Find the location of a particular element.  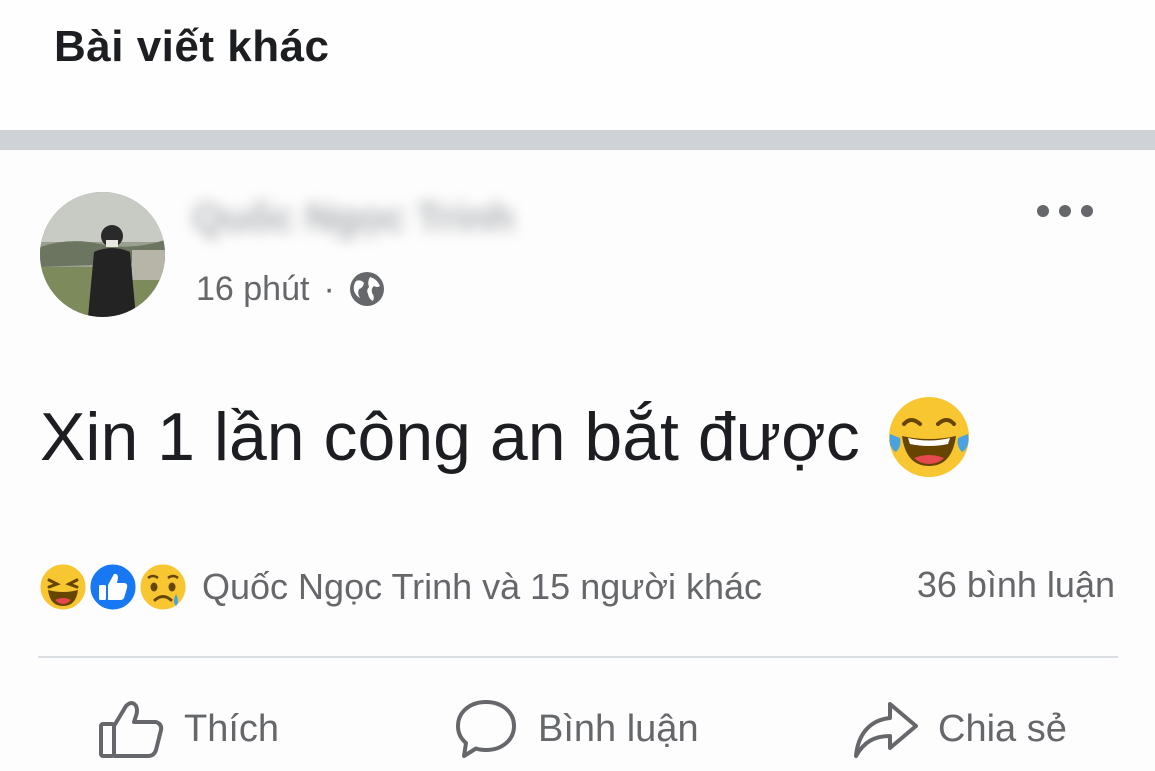

reaction-bar: Quốc Ngọc Trinh và 15 người khác is located at coordinates (399, 587).